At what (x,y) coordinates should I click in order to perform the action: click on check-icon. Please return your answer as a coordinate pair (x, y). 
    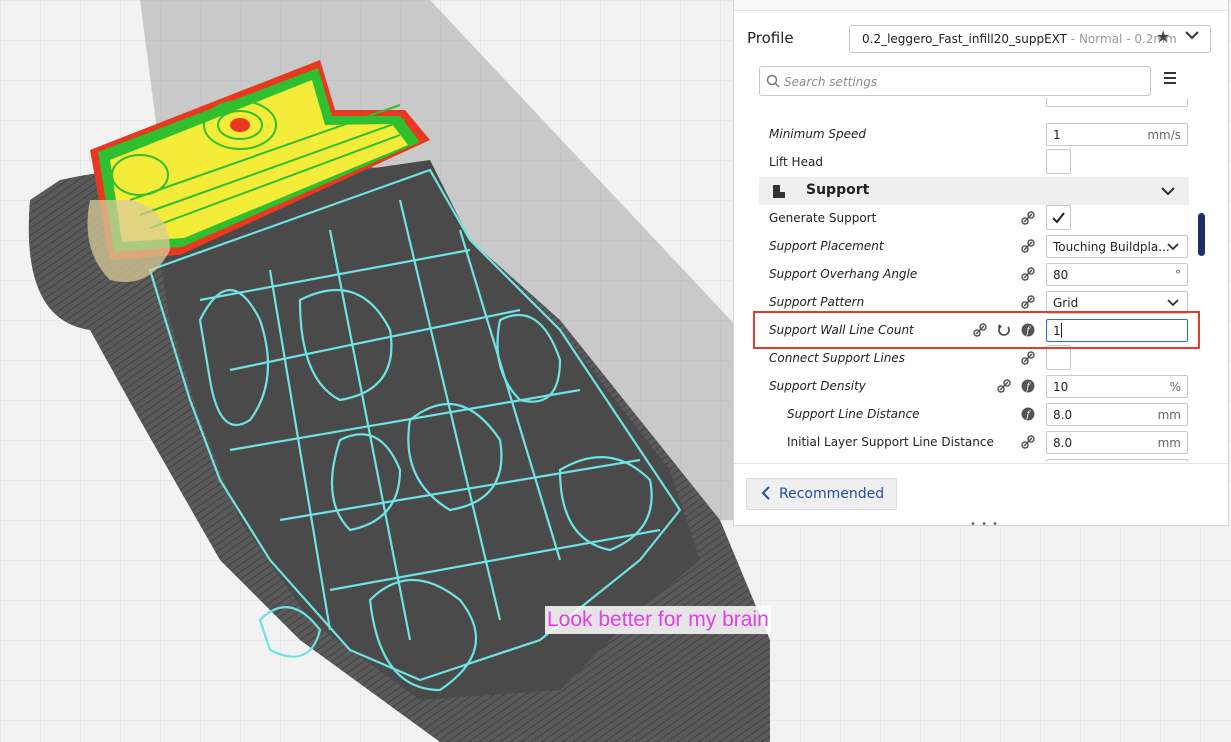
    Looking at the image, I should click on (1058, 218).